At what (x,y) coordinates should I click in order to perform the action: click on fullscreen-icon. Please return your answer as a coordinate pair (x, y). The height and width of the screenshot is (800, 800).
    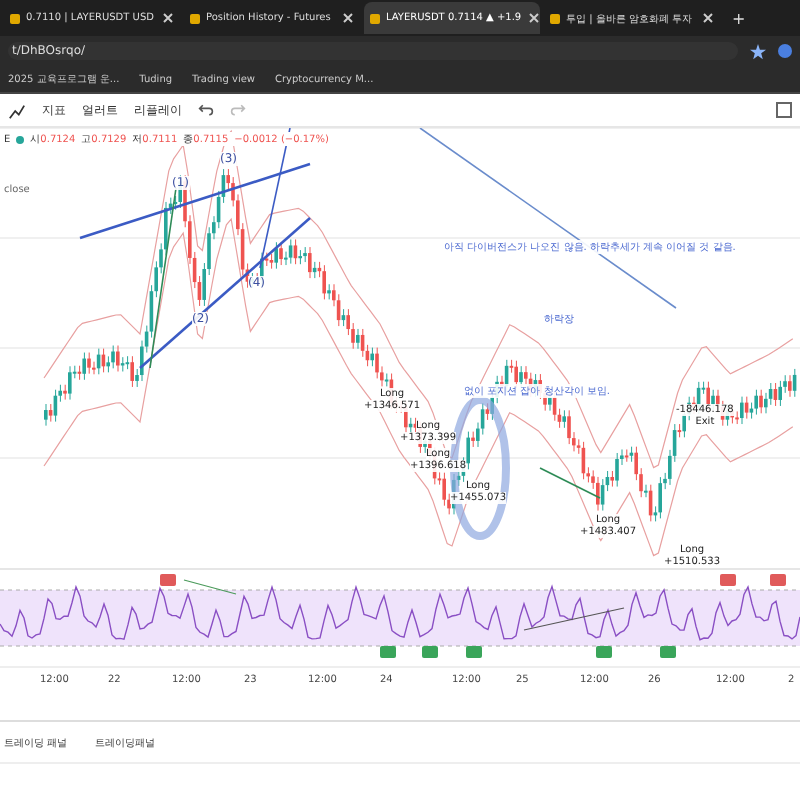
    Looking at the image, I should click on (784, 110).